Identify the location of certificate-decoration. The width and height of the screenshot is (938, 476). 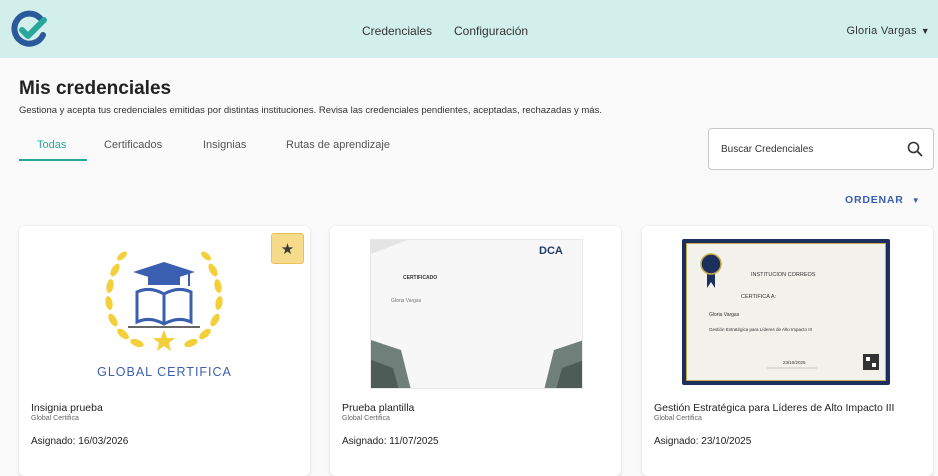
(476, 314).